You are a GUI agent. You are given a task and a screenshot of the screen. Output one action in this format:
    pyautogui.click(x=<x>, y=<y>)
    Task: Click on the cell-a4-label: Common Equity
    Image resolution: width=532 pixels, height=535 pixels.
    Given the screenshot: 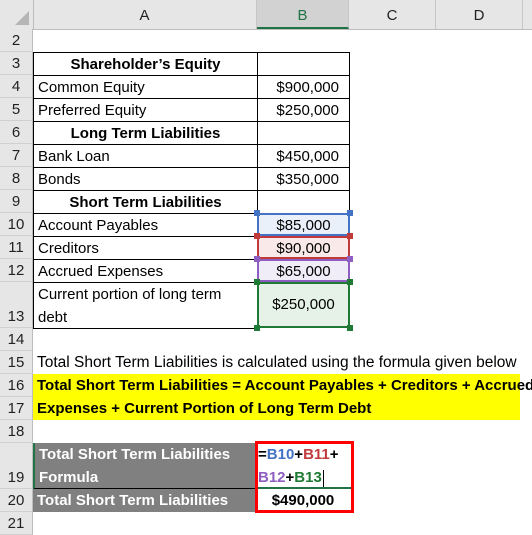 What is the action you would take?
    pyautogui.click(x=145, y=87)
    